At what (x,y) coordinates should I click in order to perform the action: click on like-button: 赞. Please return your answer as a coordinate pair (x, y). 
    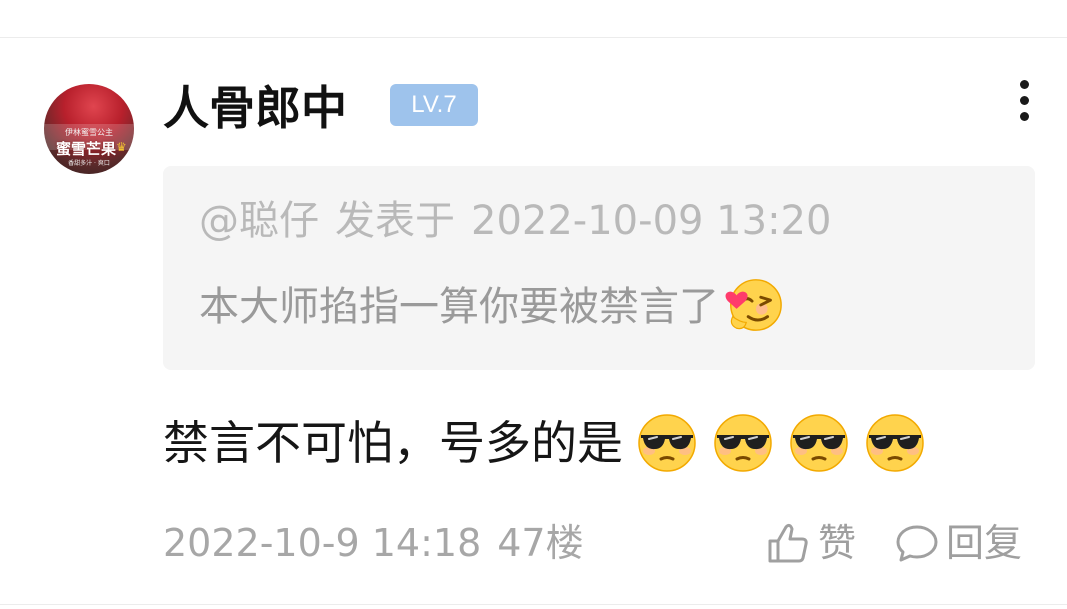
    Looking at the image, I should click on (810, 543).